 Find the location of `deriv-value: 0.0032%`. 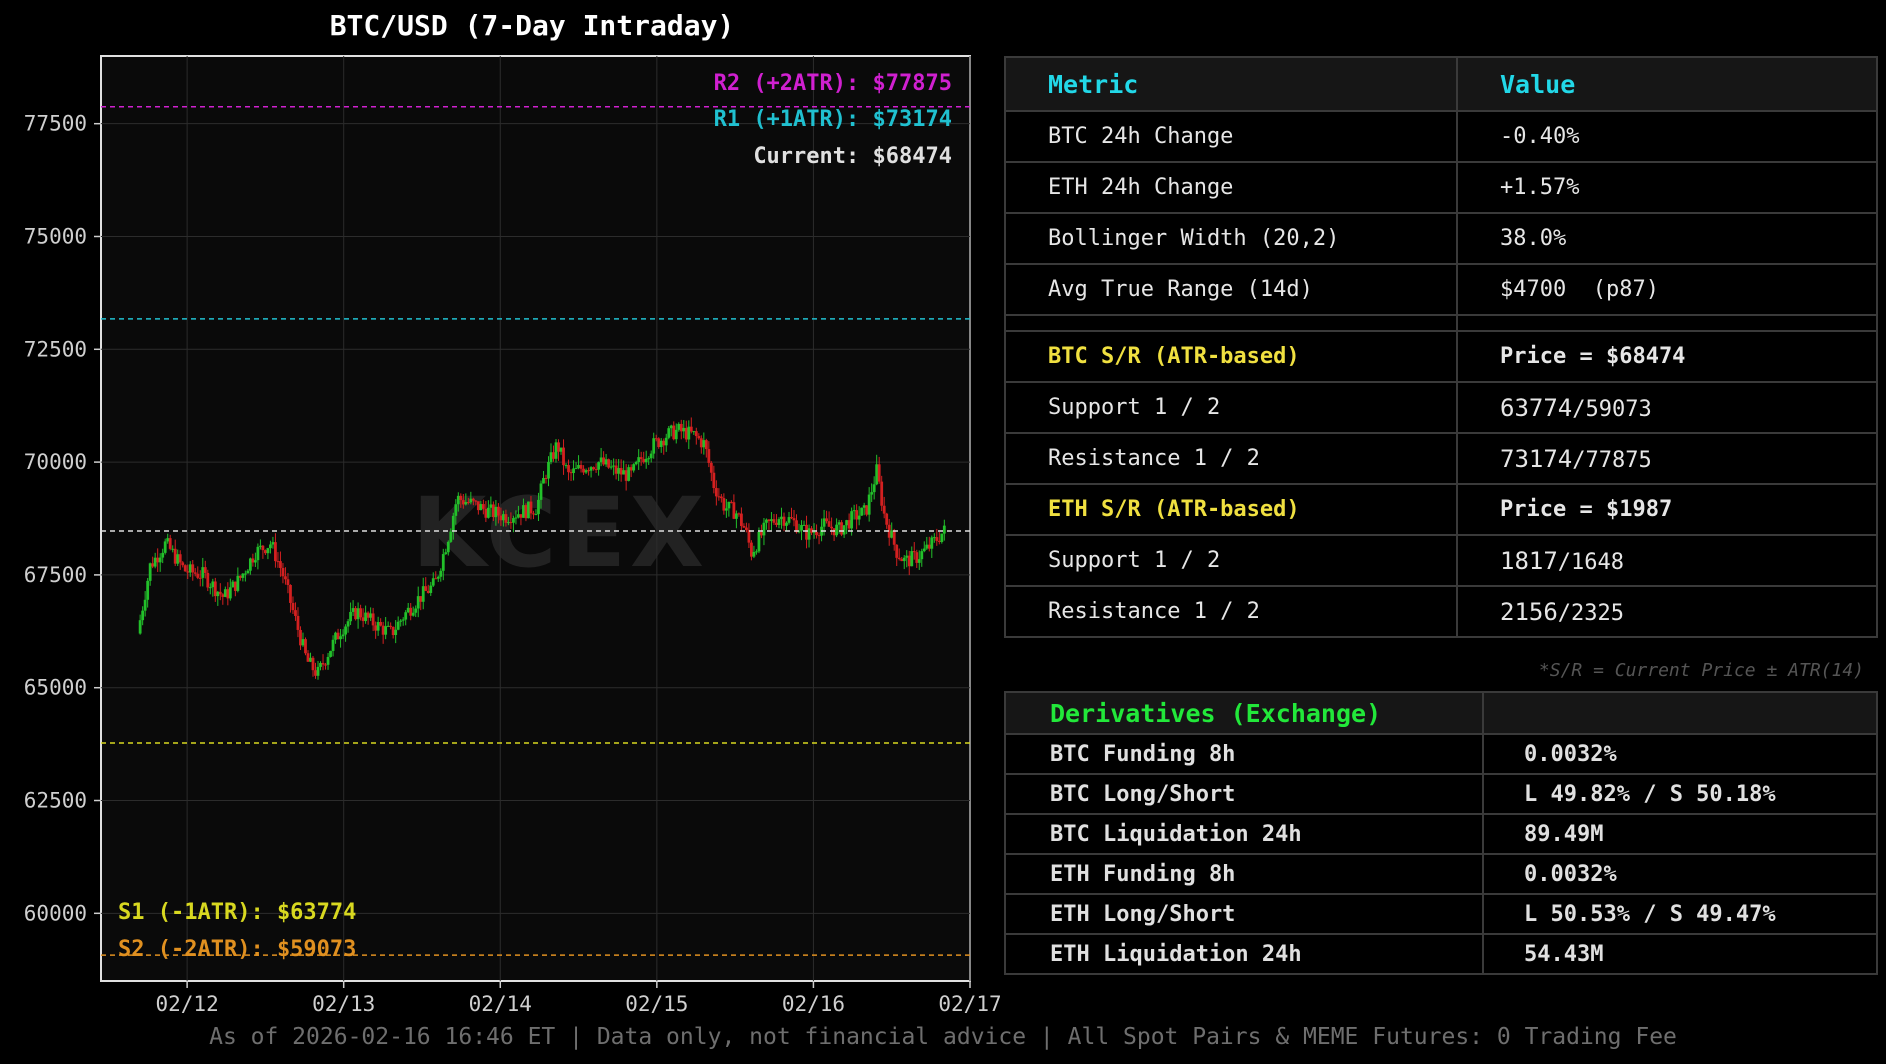

deriv-value: 0.0032% is located at coordinates (1680, 754).